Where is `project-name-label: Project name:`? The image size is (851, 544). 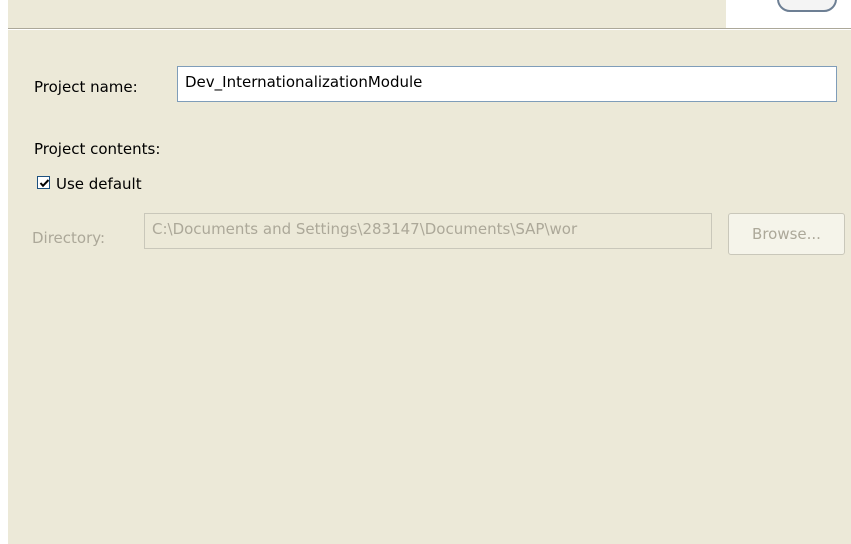
project-name-label: Project name: is located at coordinates (86, 87).